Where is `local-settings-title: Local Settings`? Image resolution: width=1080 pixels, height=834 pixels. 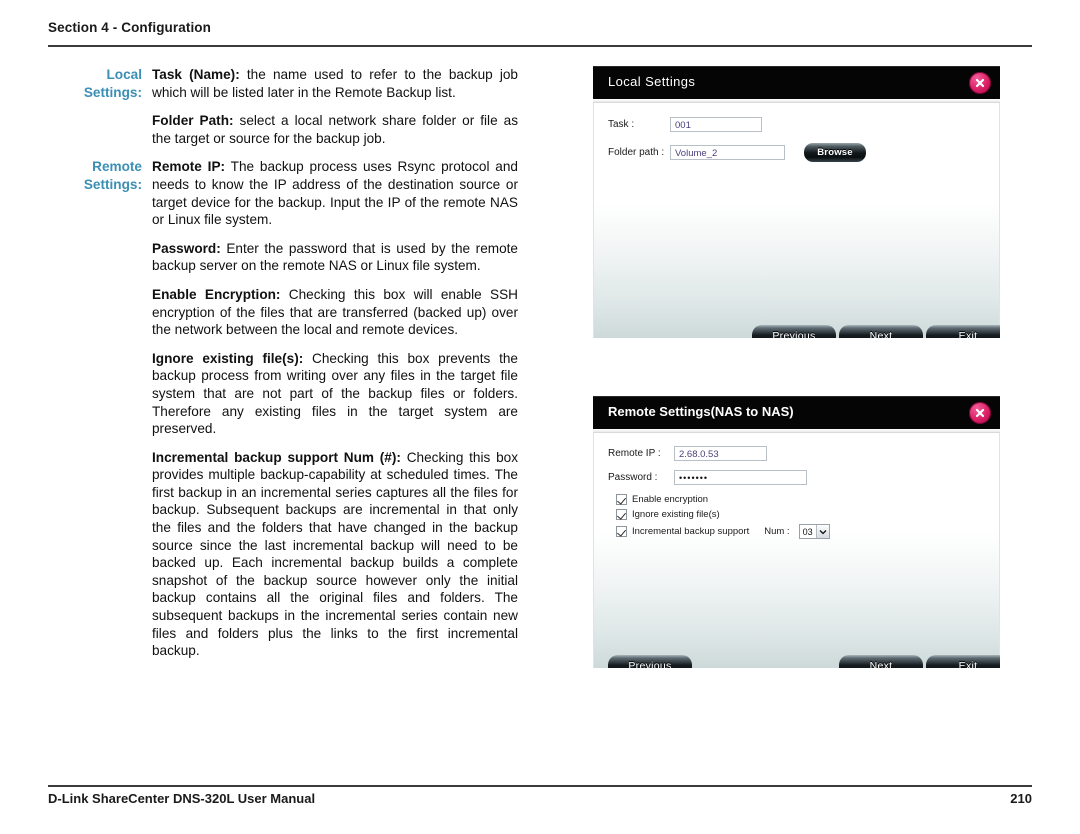
local-settings-title: Local Settings is located at coordinates (652, 81).